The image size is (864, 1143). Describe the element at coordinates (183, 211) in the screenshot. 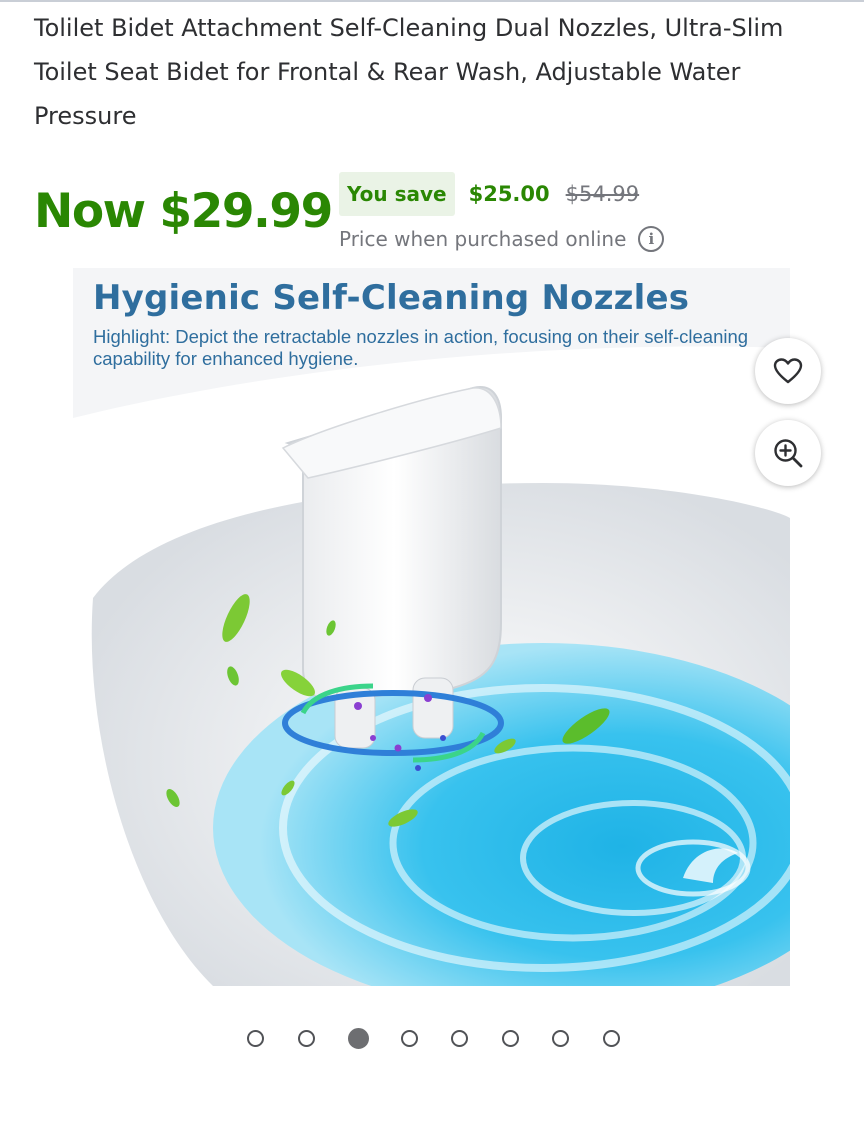

I see `current-price: Now $29.99` at that location.